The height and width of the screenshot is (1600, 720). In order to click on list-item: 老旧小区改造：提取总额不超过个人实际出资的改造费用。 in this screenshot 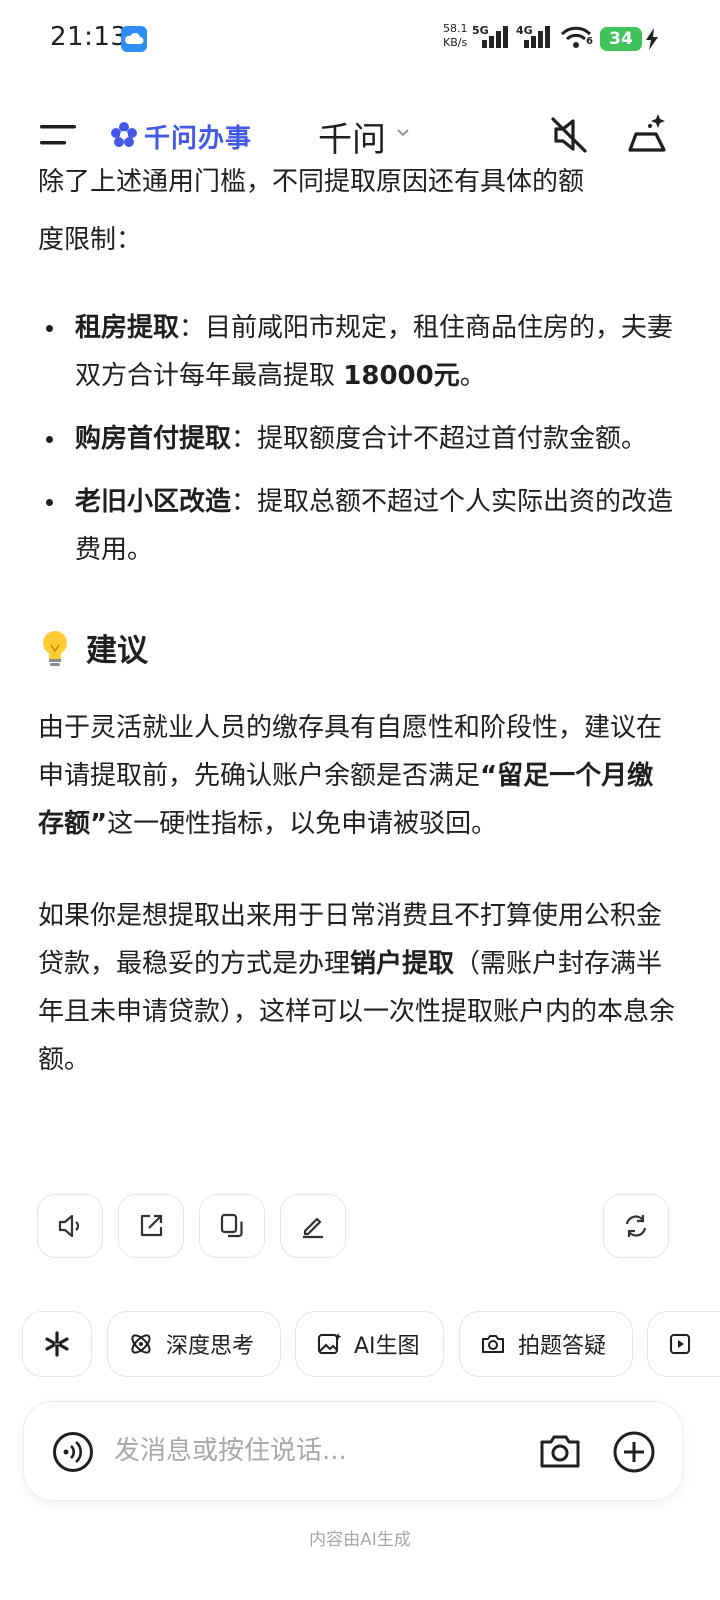, I will do `click(358, 526)`.